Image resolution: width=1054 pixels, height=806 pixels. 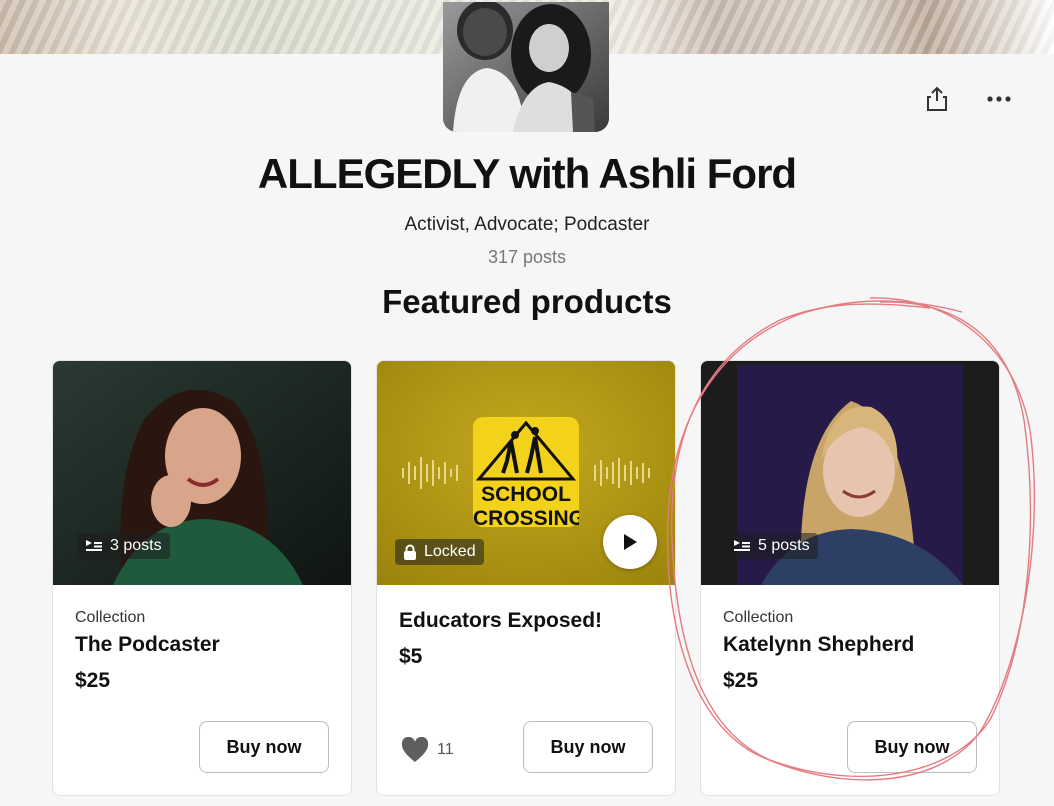 I want to click on product-name: The Podcaster, so click(x=202, y=645).